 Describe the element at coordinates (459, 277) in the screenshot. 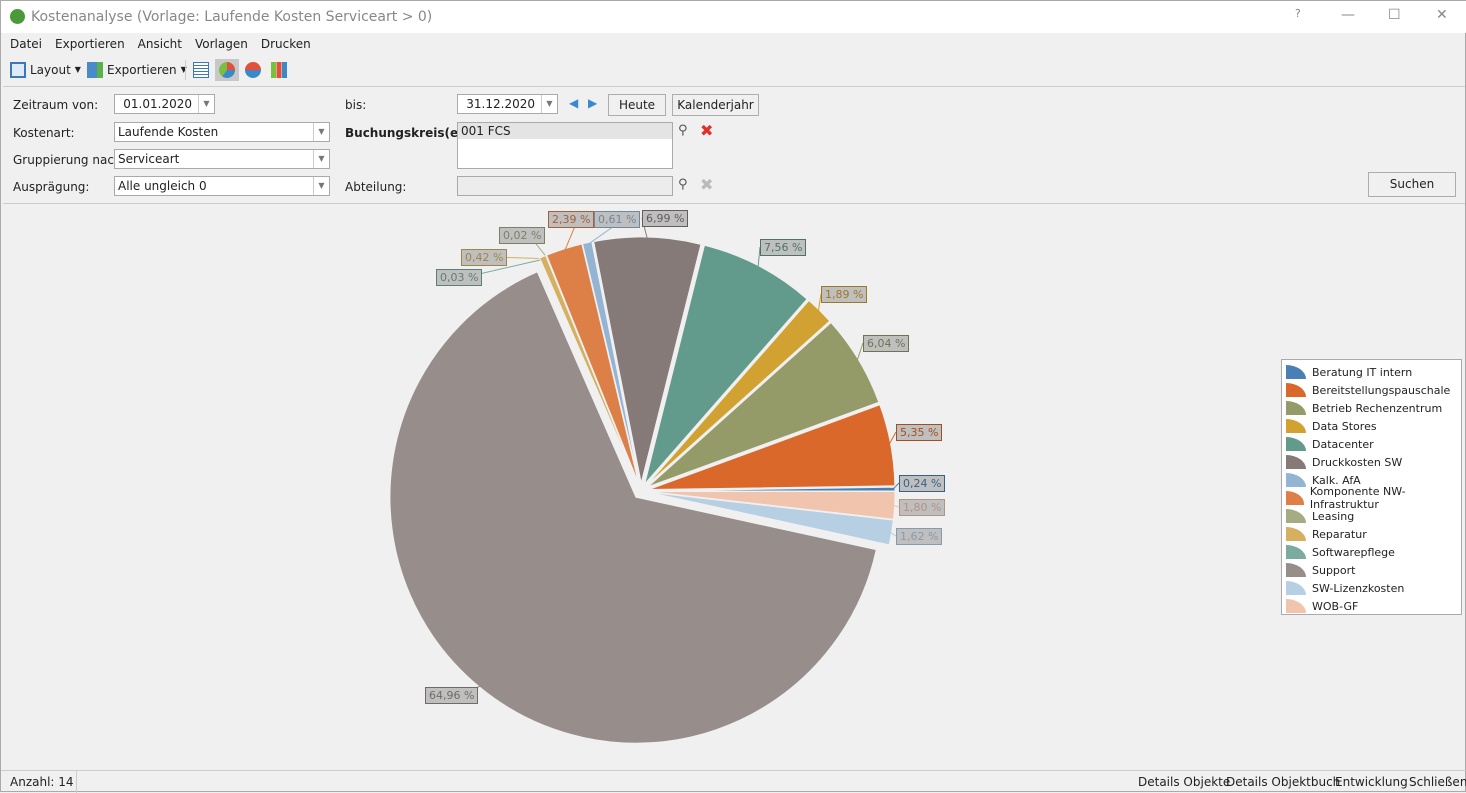

I see `slice-label: 0,03 %` at that location.